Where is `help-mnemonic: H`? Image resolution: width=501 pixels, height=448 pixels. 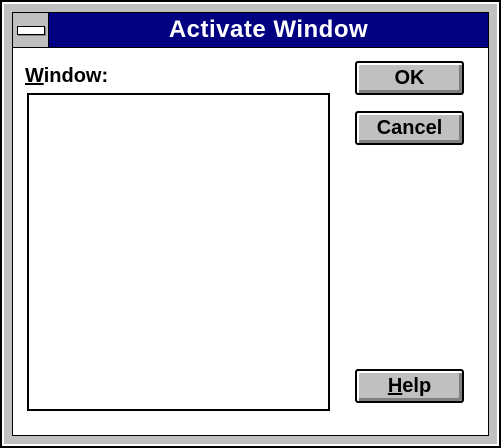
help-mnemonic: H is located at coordinates (395, 386).